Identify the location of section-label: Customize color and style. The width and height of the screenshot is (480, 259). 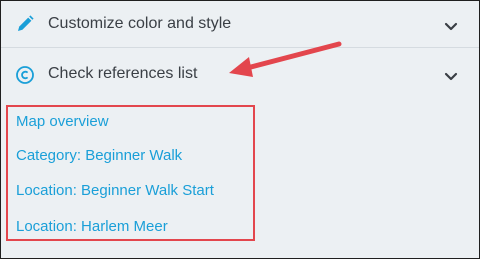
(140, 23).